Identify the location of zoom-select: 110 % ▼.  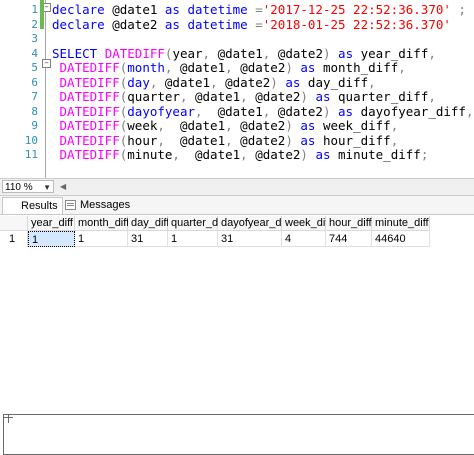
(28, 186).